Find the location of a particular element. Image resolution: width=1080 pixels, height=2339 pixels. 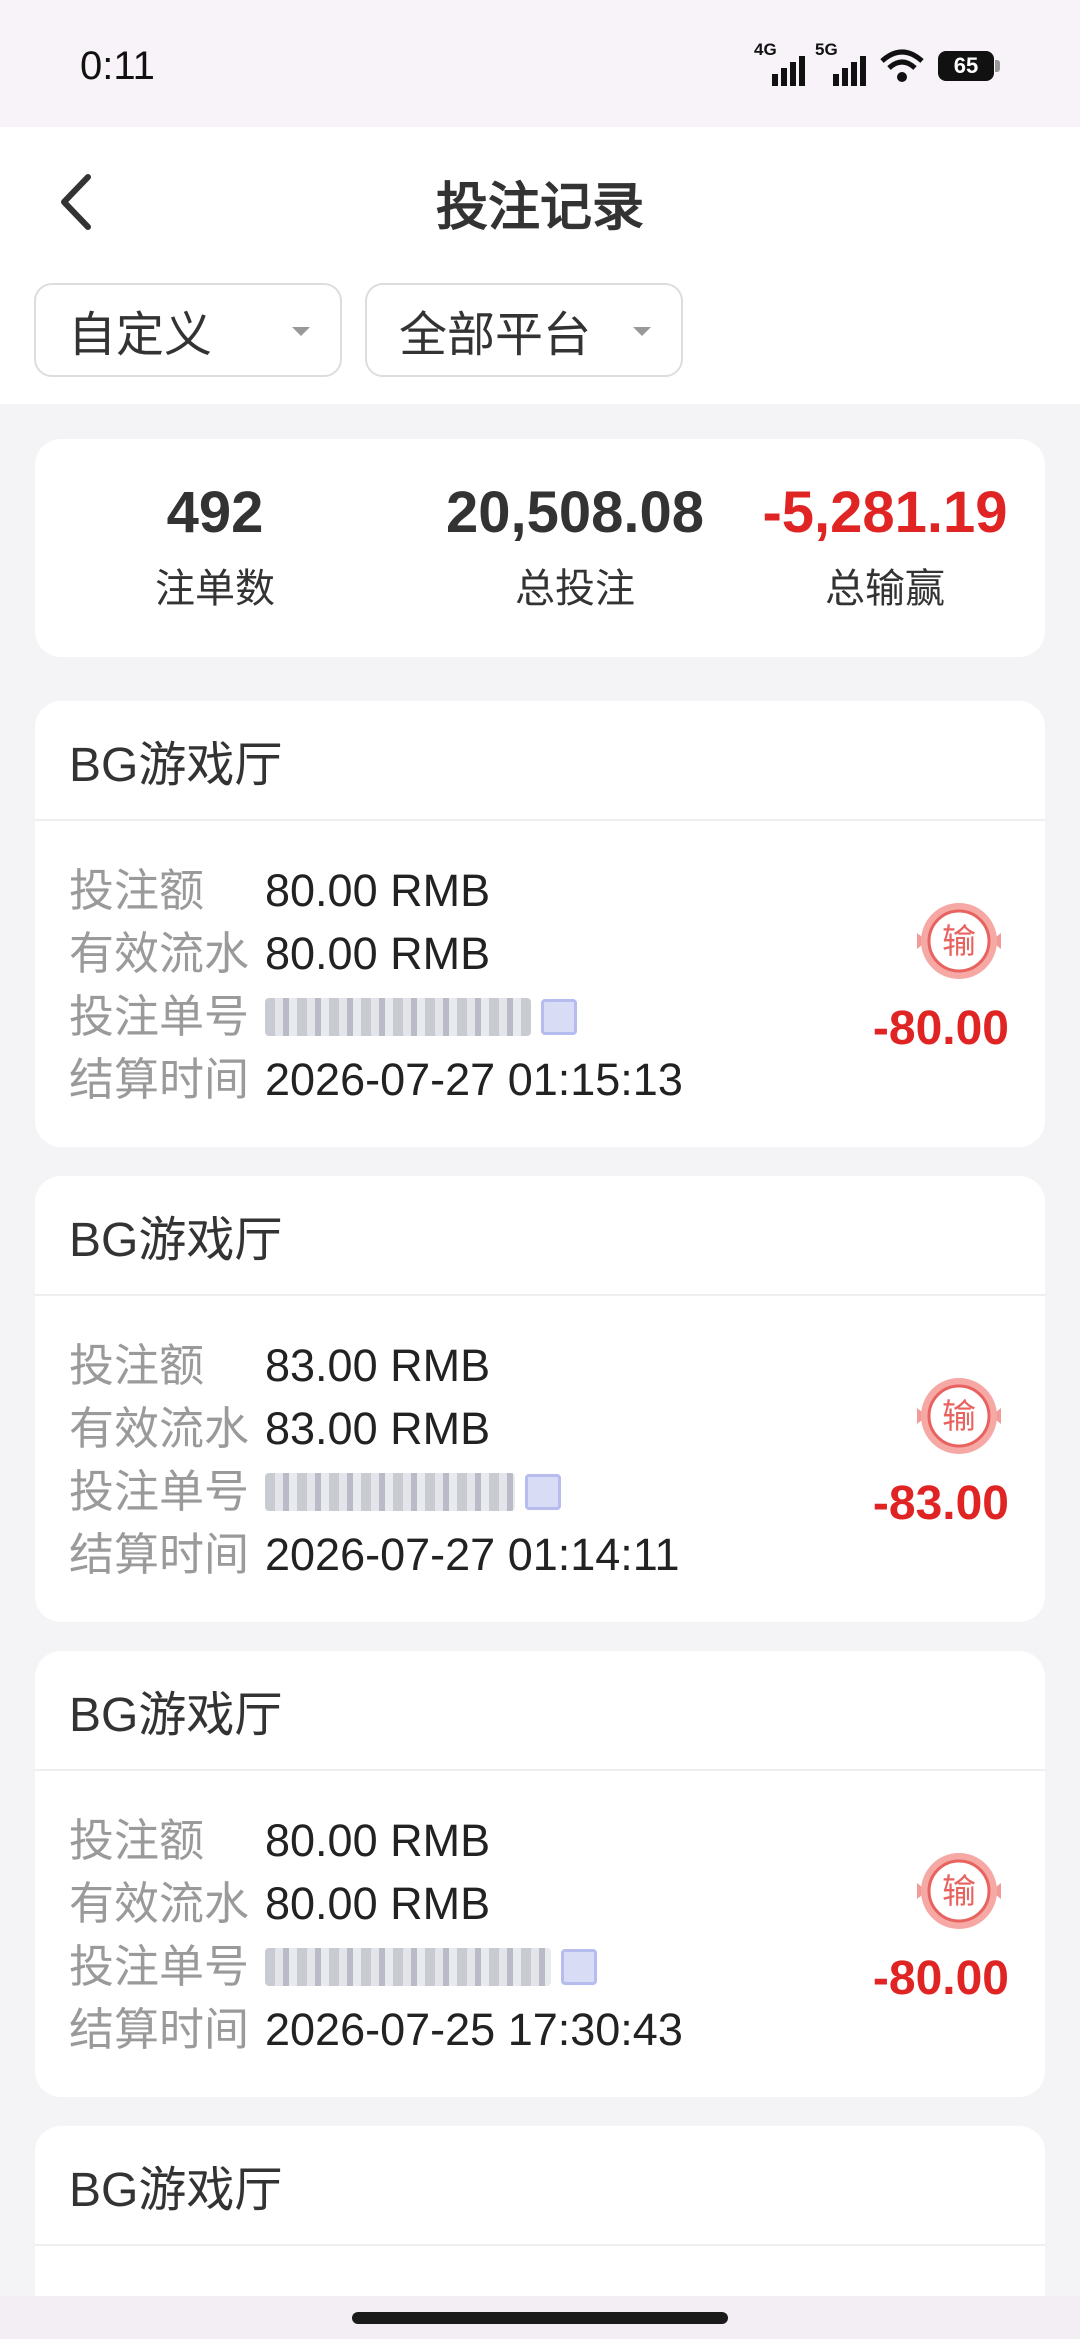

platform-filter-label: 全部平台 is located at coordinates (495, 335).